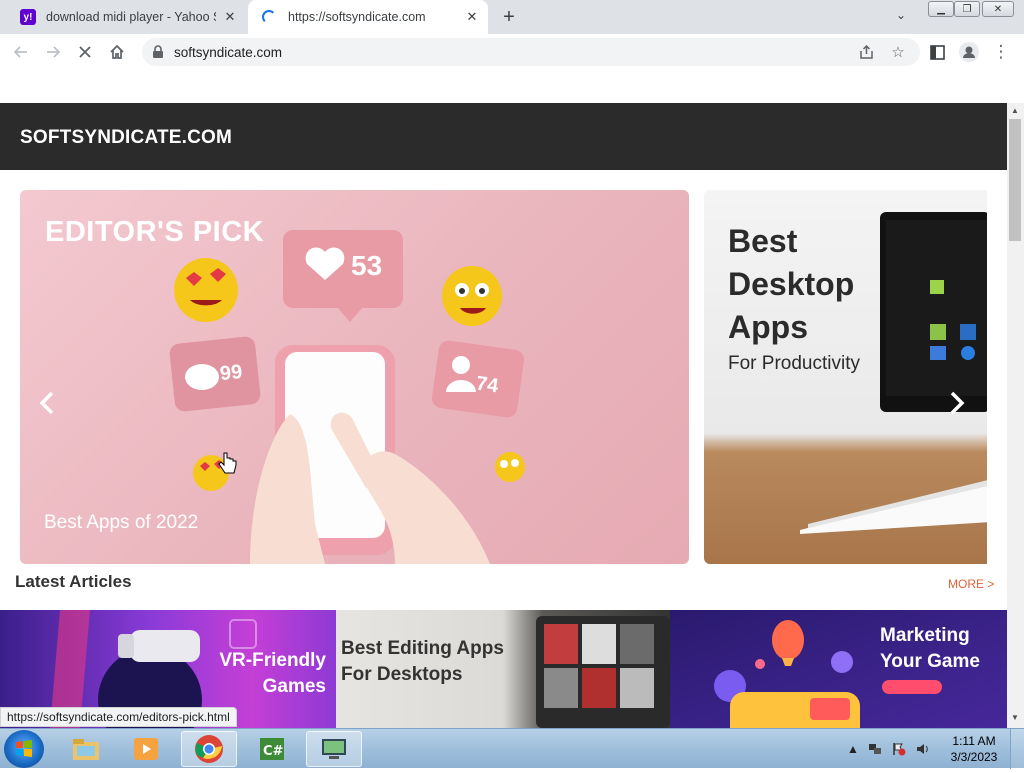 The image size is (1024, 773). I want to click on tab-title: download midi player - Yahoo Se, so click(131, 17).